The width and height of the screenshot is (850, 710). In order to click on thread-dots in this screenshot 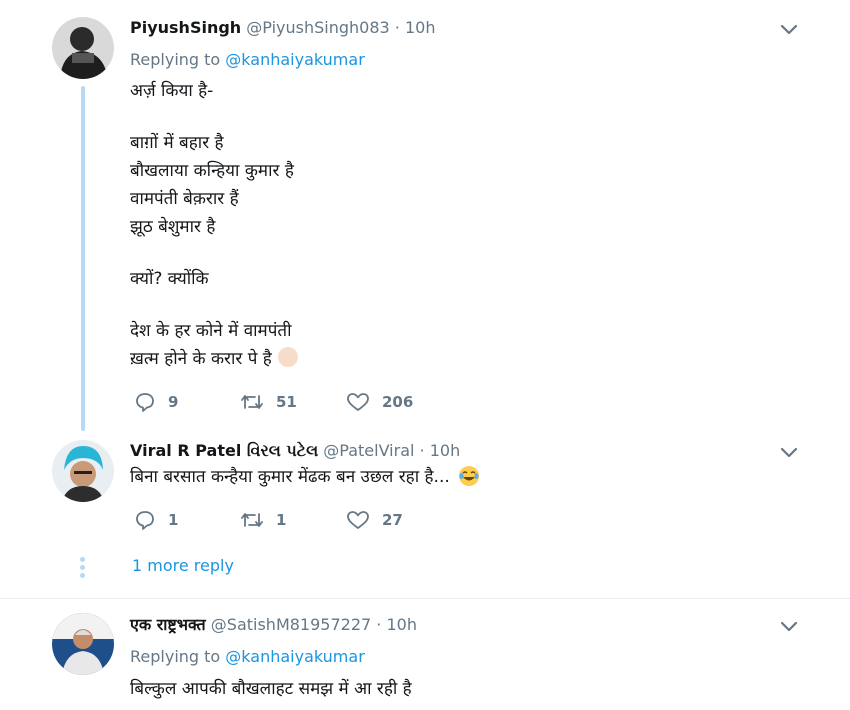, I will do `click(83, 569)`.